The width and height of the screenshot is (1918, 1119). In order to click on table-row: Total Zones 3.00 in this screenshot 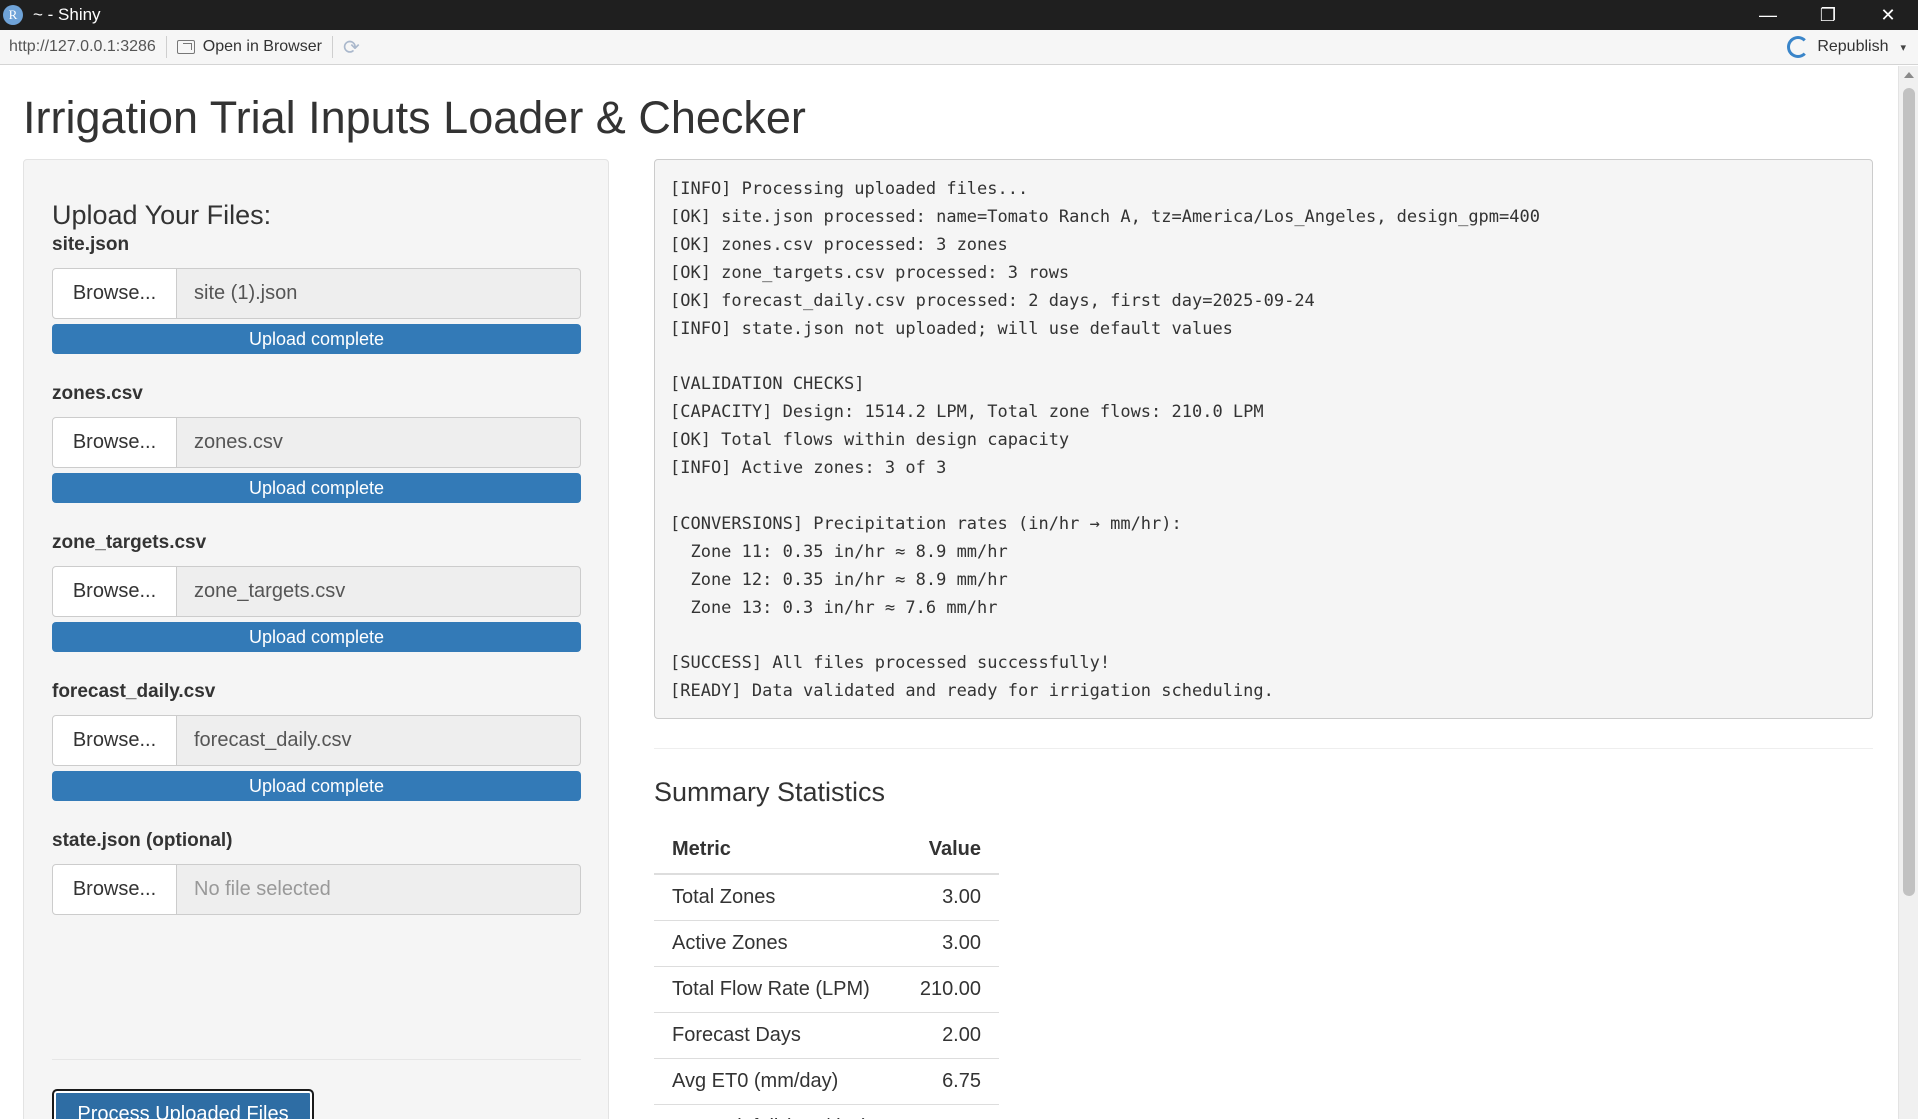, I will do `click(826, 897)`.